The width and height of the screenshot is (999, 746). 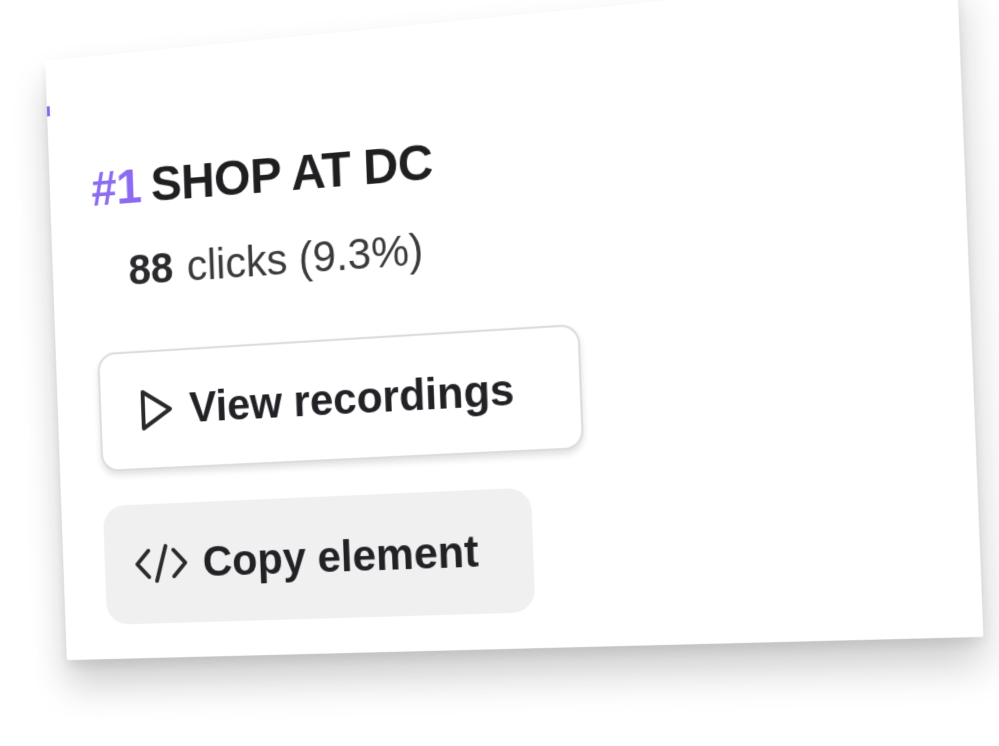 I want to click on copy-element-label: Copy element, so click(x=340, y=556).